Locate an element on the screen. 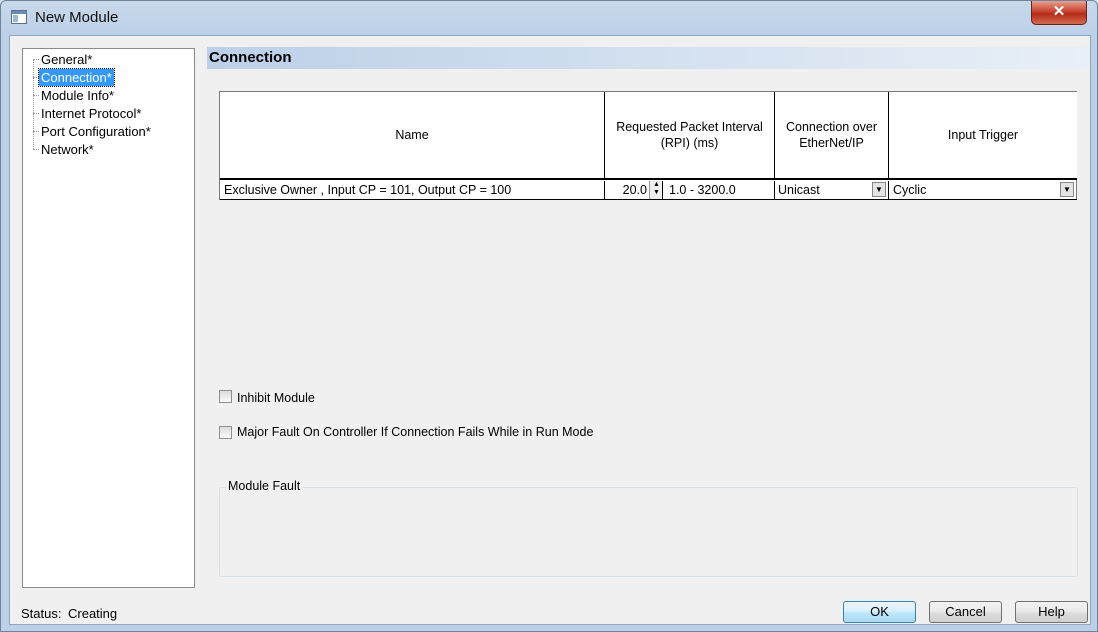  tree-item-port-configuration: Port Configuration* is located at coordinates (96, 131).